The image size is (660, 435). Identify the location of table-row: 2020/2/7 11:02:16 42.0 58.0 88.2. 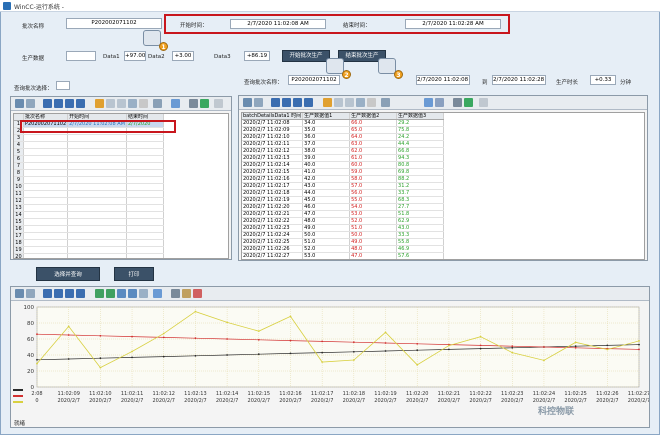
(343, 179).